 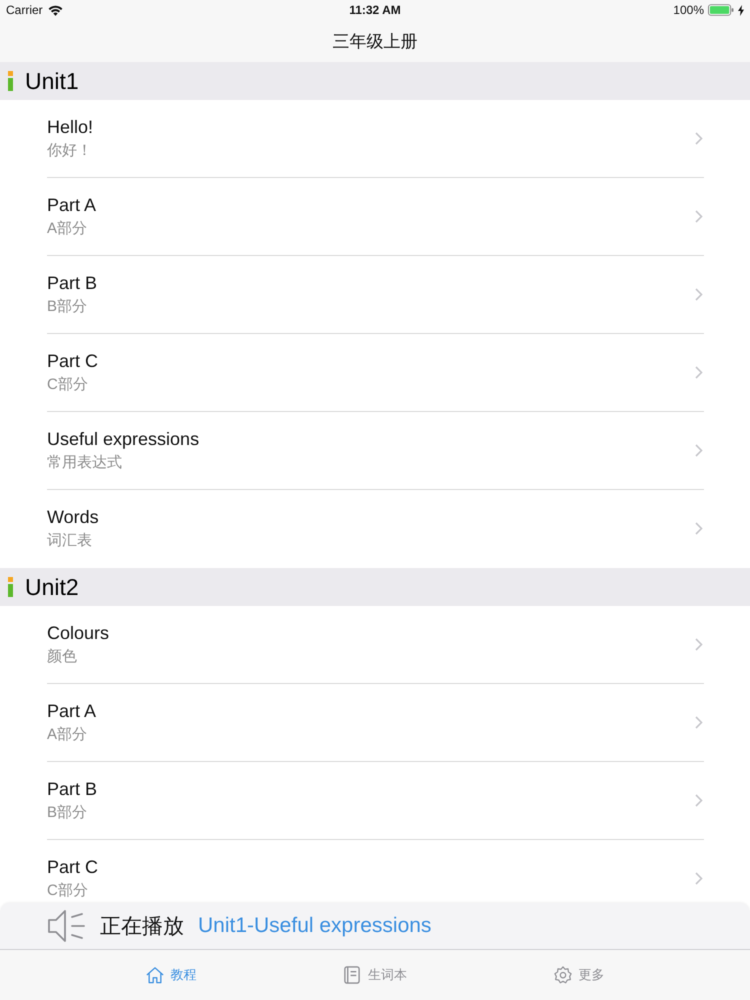 What do you see at coordinates (688, 10) in the screenshot?
I see `battery-percent: 100%` at bounding box center [688, 10].